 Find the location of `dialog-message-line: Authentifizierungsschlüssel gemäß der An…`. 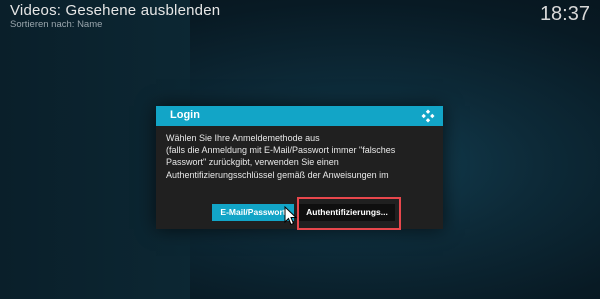

dialog-message-line: Authentifizierungsschlüssel gemäß der An… is located at coordinates (277, 174).